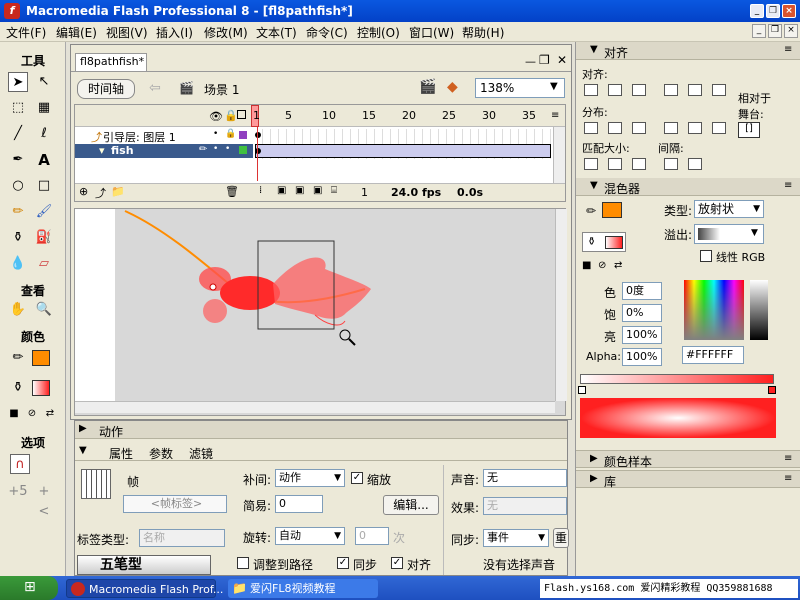 The image size is (800, 600). I want to click on align-bottom-icon, so click(719, 90).